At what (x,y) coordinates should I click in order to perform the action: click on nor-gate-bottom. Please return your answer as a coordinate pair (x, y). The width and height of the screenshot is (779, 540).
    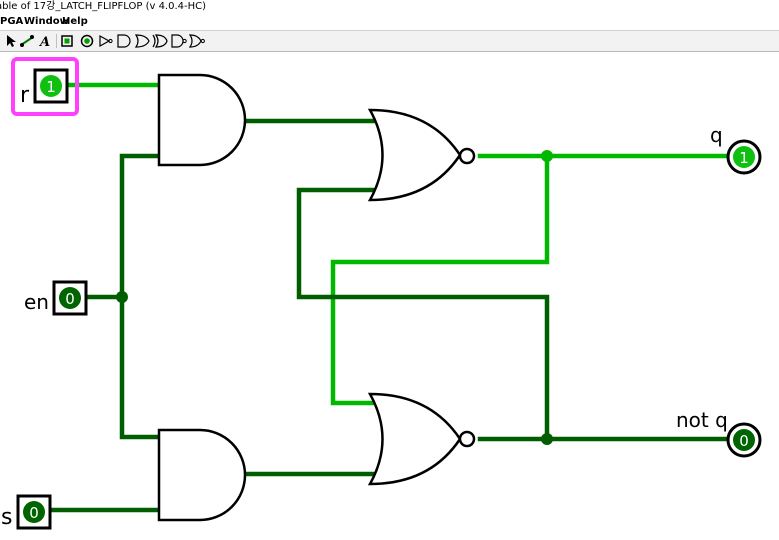
    Looking at the image, I should click on (414, 439).